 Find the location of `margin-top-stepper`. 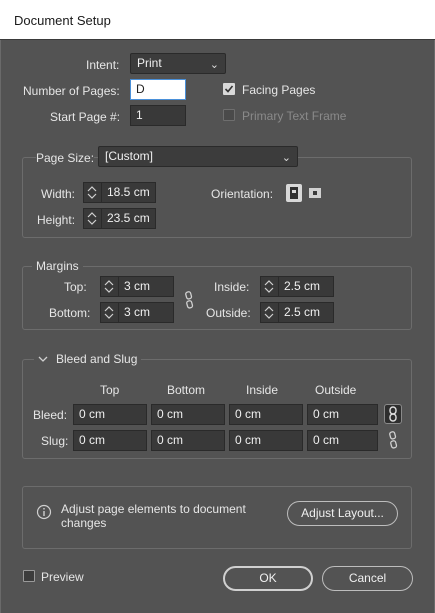

margin-top-stepper is located at coordinates (109, 286).